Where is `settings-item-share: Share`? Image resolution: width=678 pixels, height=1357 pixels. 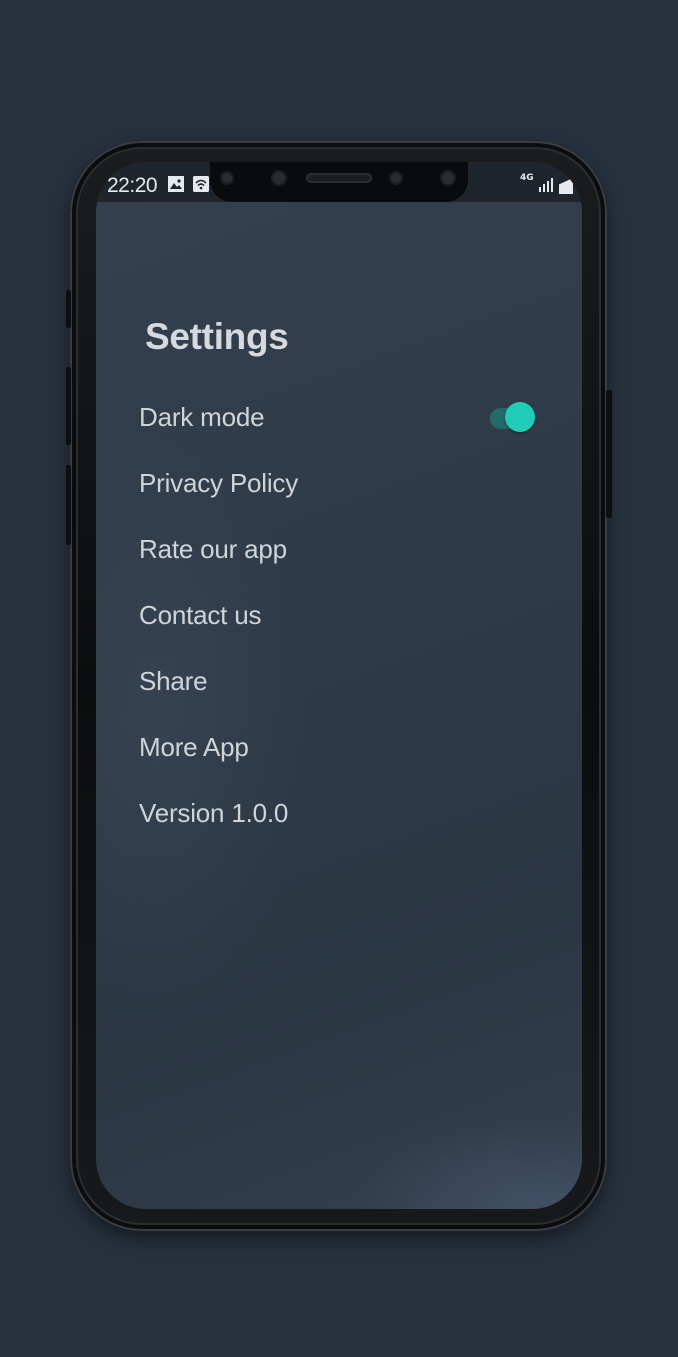 settings-item-share: Share is located at coordinates (173, 681).